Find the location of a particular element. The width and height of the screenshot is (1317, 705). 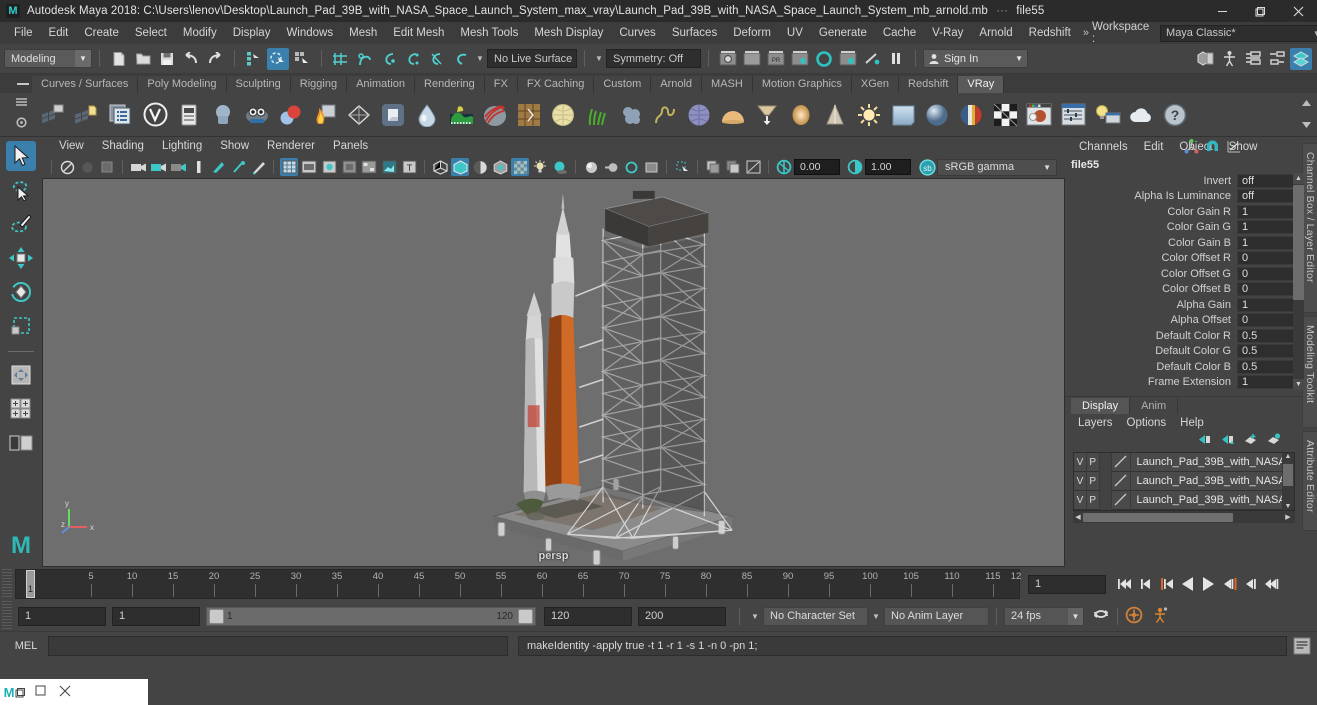

range-start-field: 1 is located at coordinates (156, 616).